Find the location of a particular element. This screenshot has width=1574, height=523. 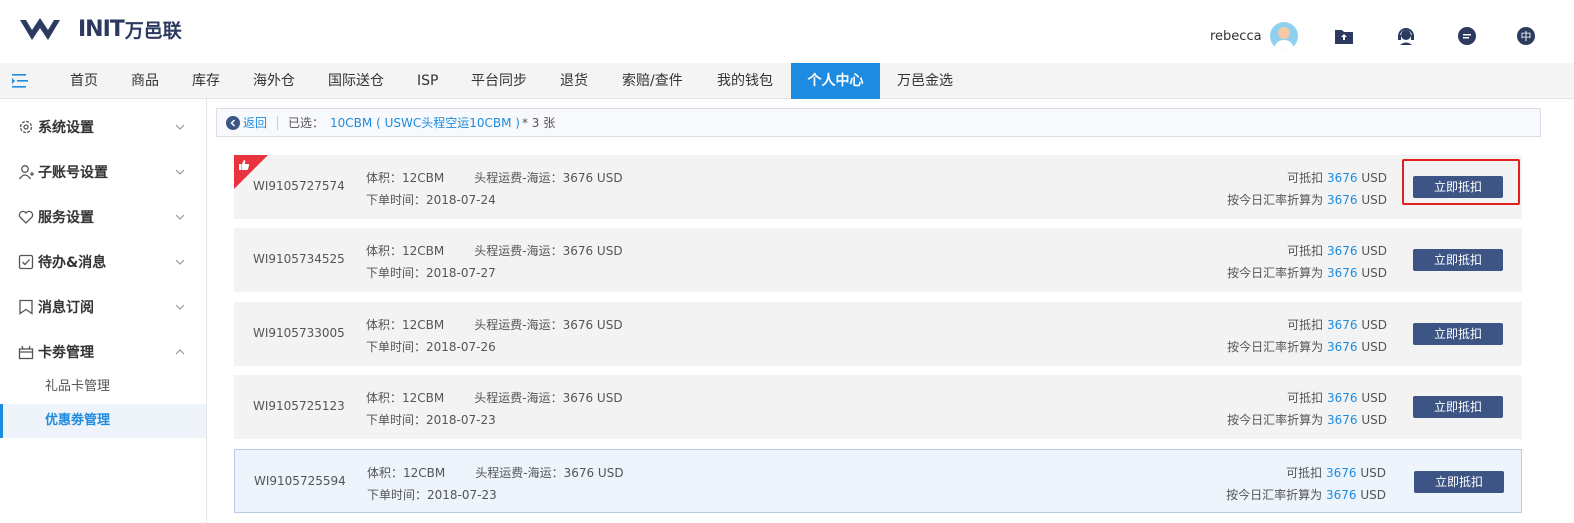

sidebar-group-todo-messages: 待办&消息 is located at coordinates (103, 262).